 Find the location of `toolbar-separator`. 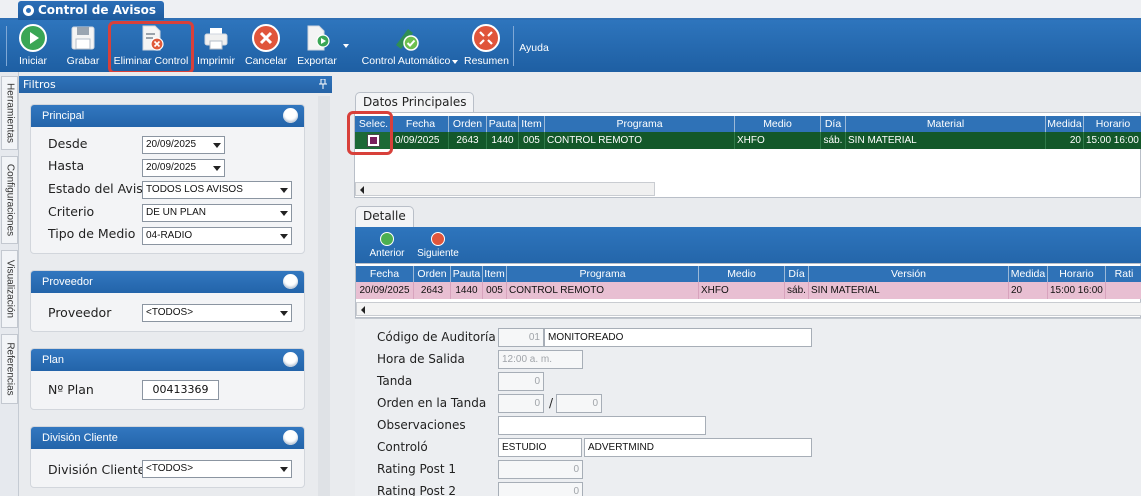

toolbar-separator is located at coordinates (513, 46).